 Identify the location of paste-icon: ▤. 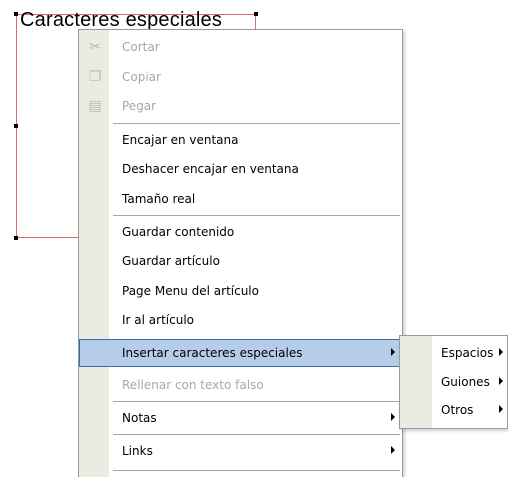
(95, 106).